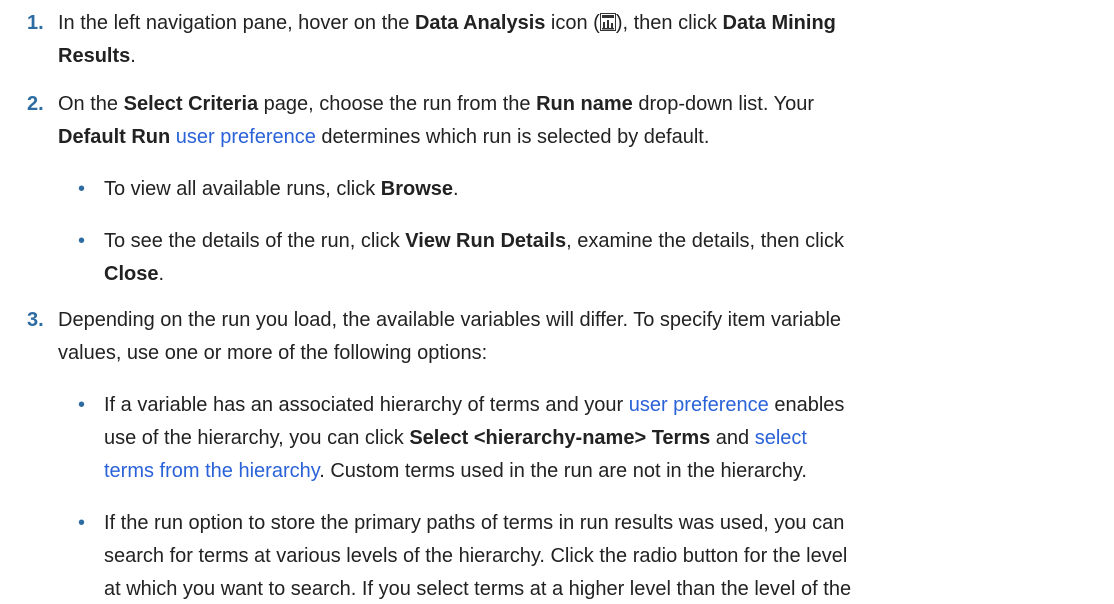 The width and height of the screenshot is (1114, 604). I want to click on step-2-bullet-2-line-2: Close., so click(134, 274).